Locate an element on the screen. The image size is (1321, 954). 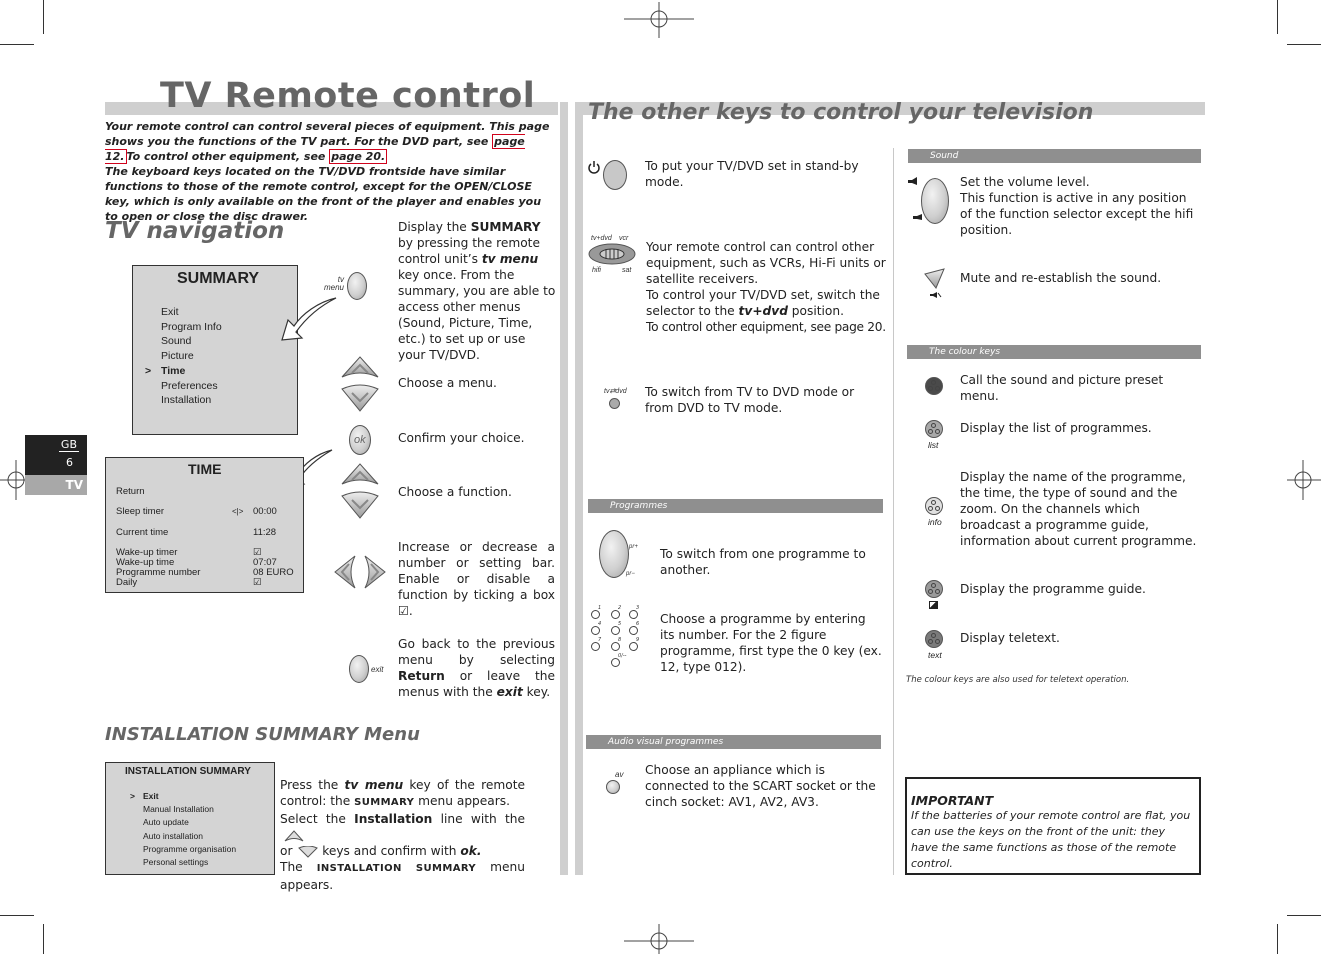
colour-key-guide is located at coordinates (934, 589).